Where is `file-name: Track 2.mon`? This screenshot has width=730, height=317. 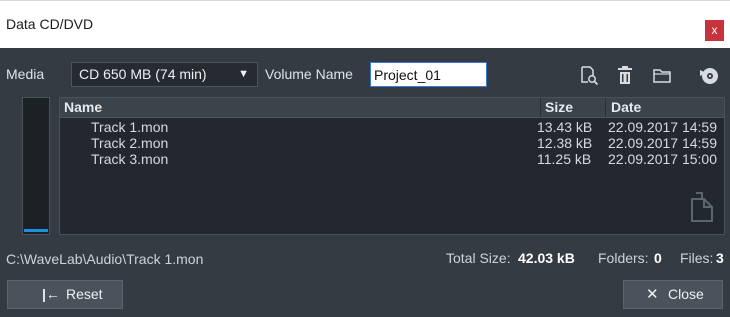 file-name: Track 2.mon is located at coordinates (130, 143).